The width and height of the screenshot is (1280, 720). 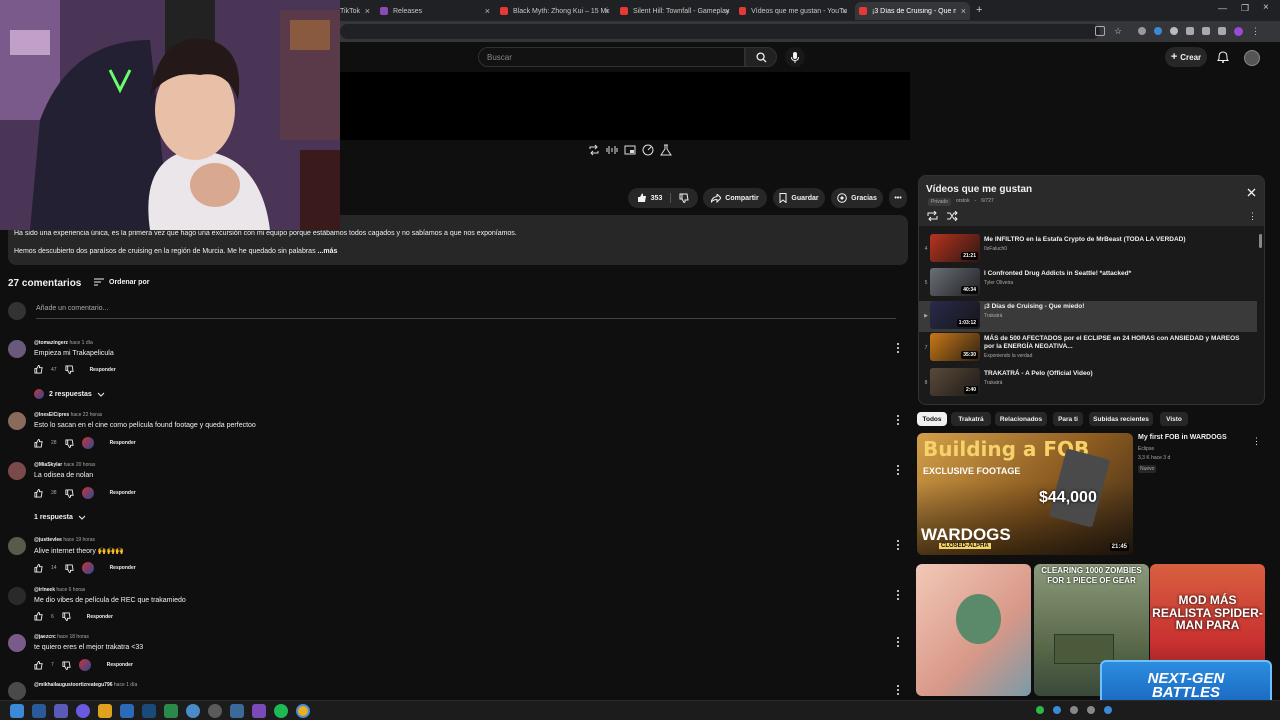 What do you see at coordinates (1255, 31) in the screenshot?
I see `browser-menu-icon: ⋮` at bounding box center [1255, 31].